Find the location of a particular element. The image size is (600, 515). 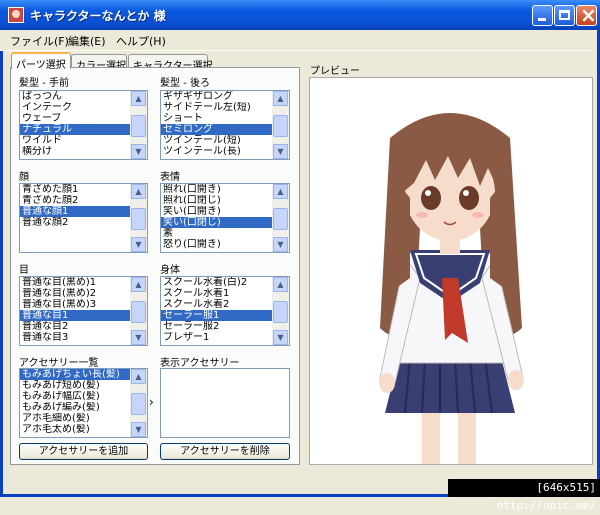

list-item: もみあげ編み(髪) is located at coordinates (75, 407).